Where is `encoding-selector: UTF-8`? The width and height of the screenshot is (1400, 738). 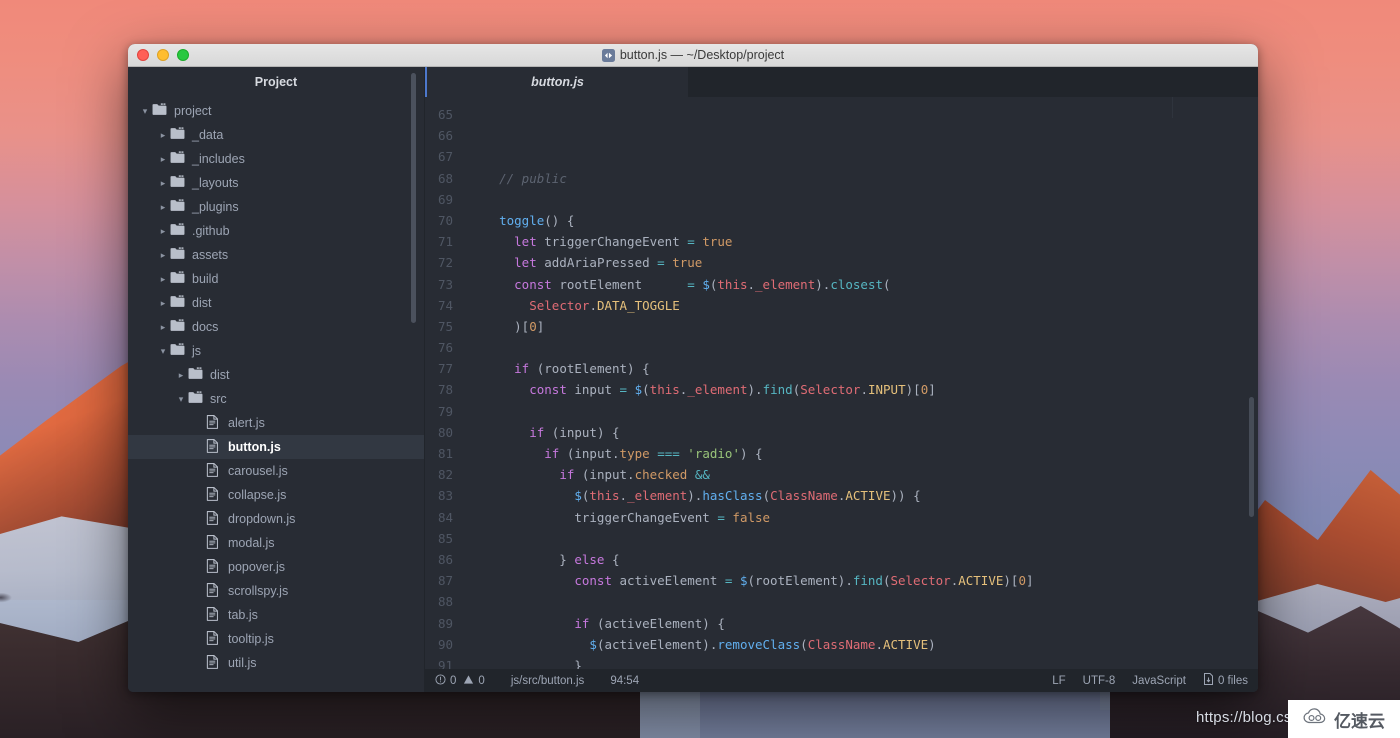 encoding-selector: UTF-8 is located at coordinates (1099, 681).